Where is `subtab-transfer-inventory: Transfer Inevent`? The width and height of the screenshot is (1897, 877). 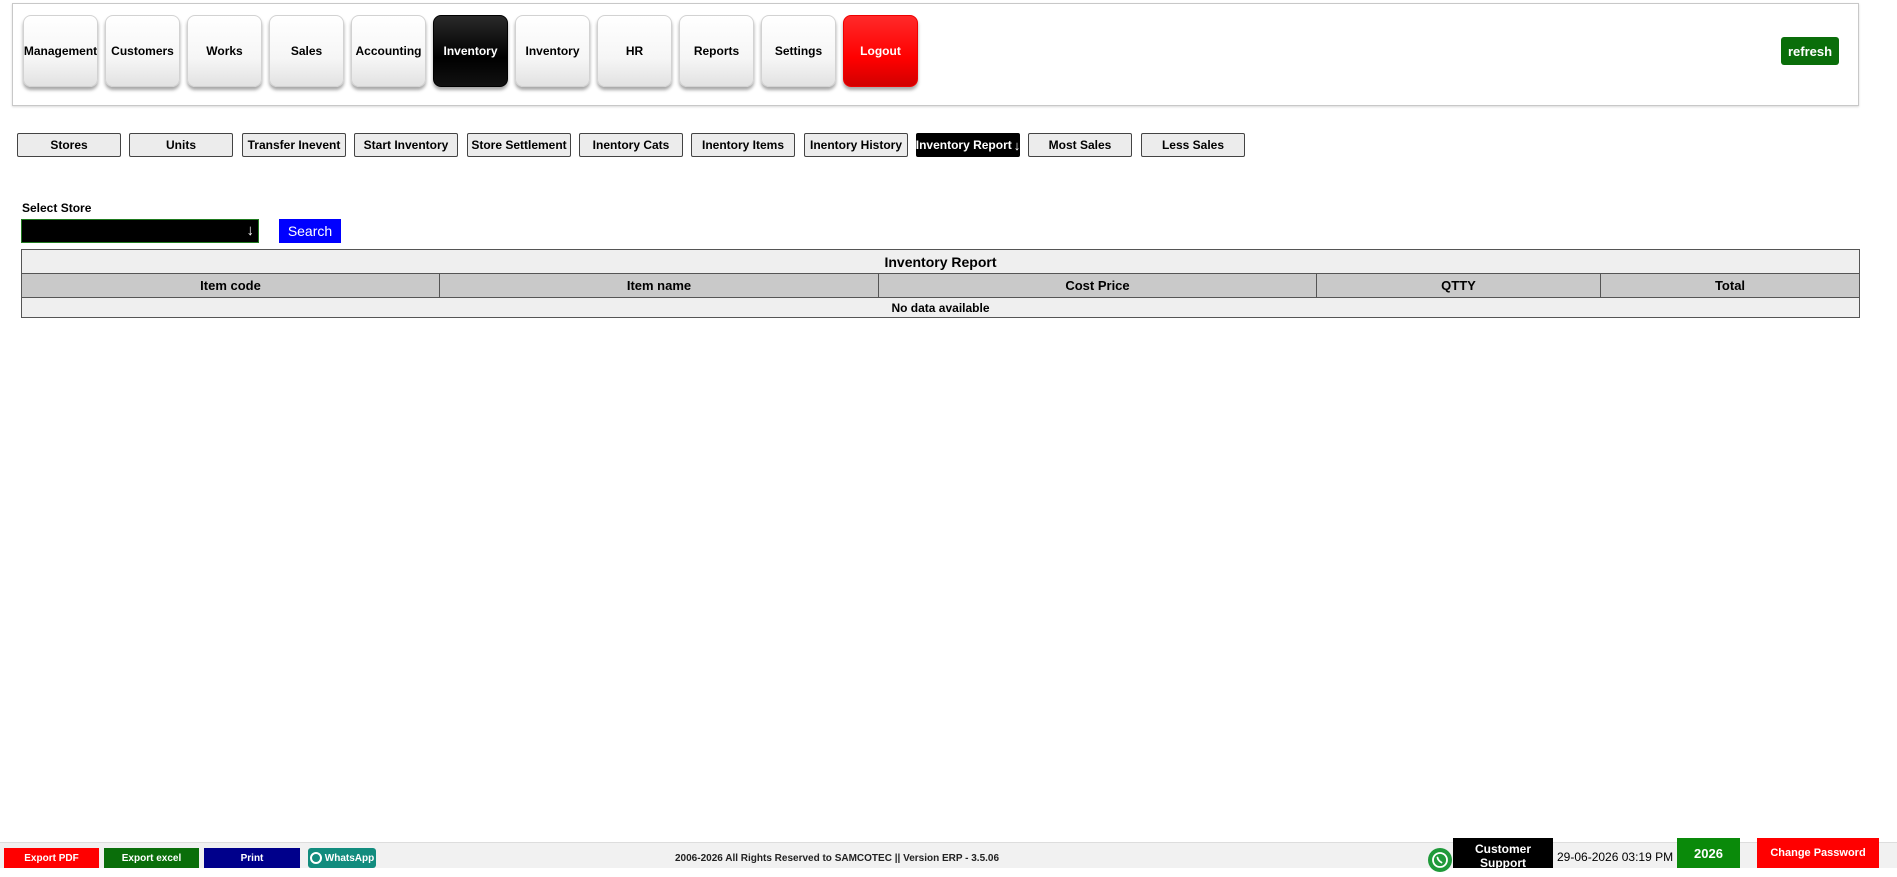
subtab-transfer-inventory: Transfer Inevent is located at coordinates (294, 145).